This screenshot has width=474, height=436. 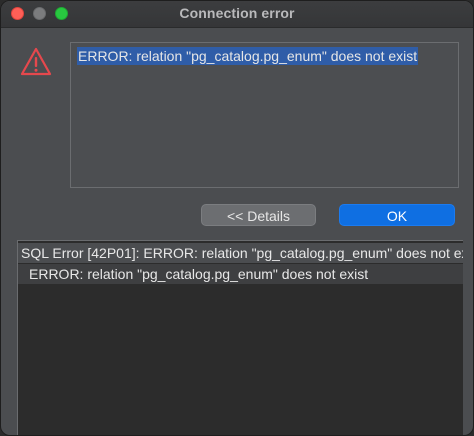 What do you see at coordinates (397, 215) in the screenshot?
I see `ok-button: OK` at bounding box center [397, 215].